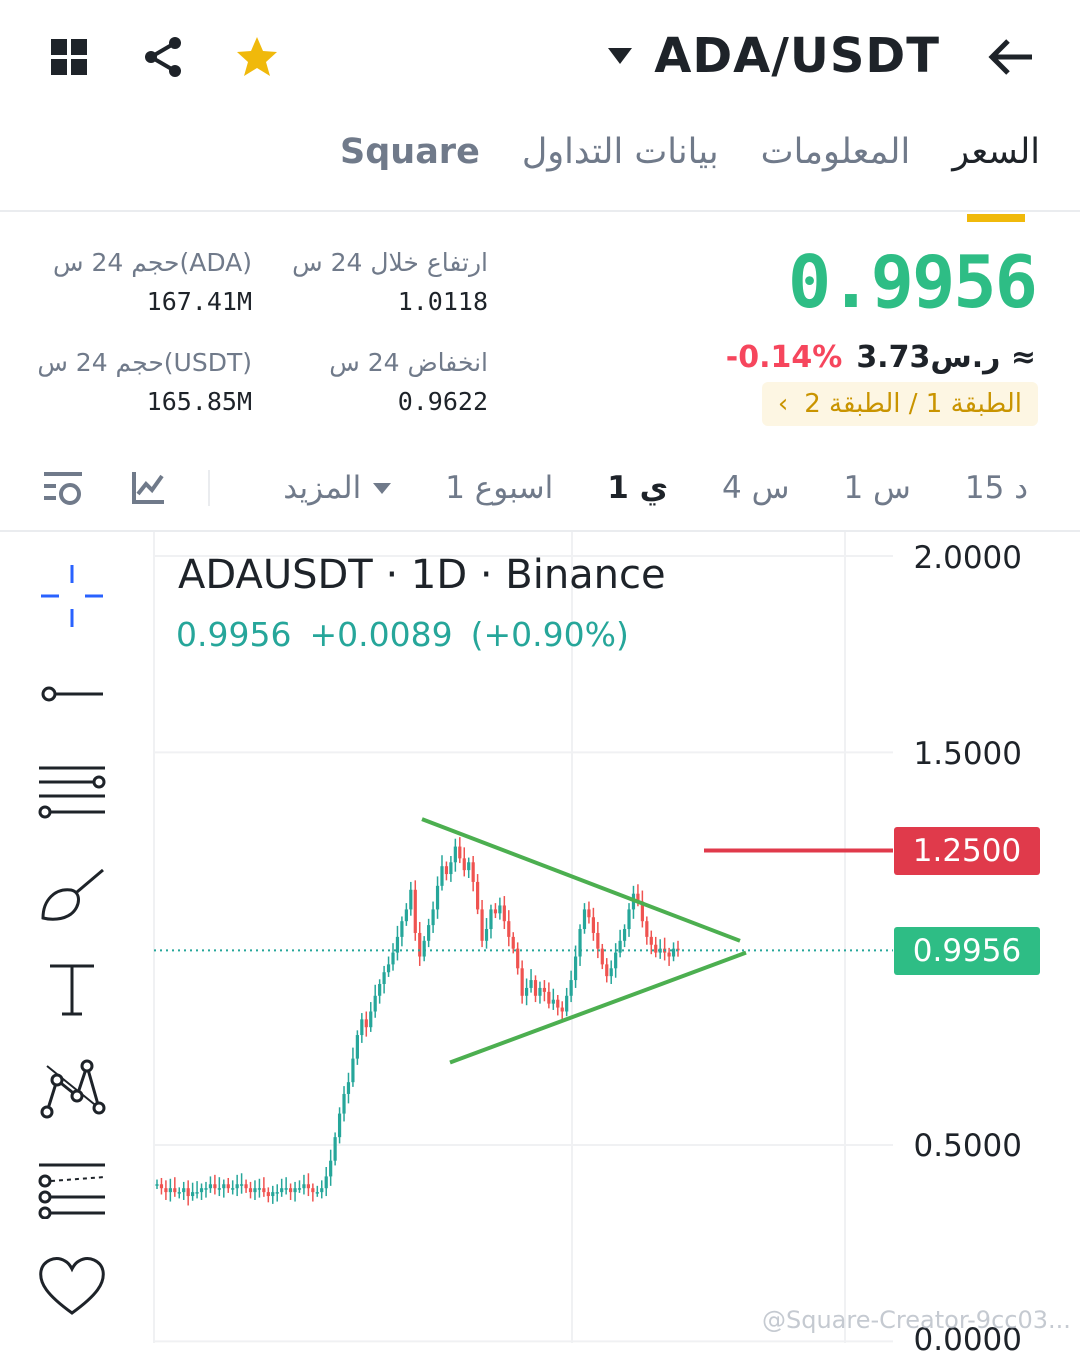  Describe the element at coordinates (72, 990) in the screenshot. I see `text-icon` at that location.